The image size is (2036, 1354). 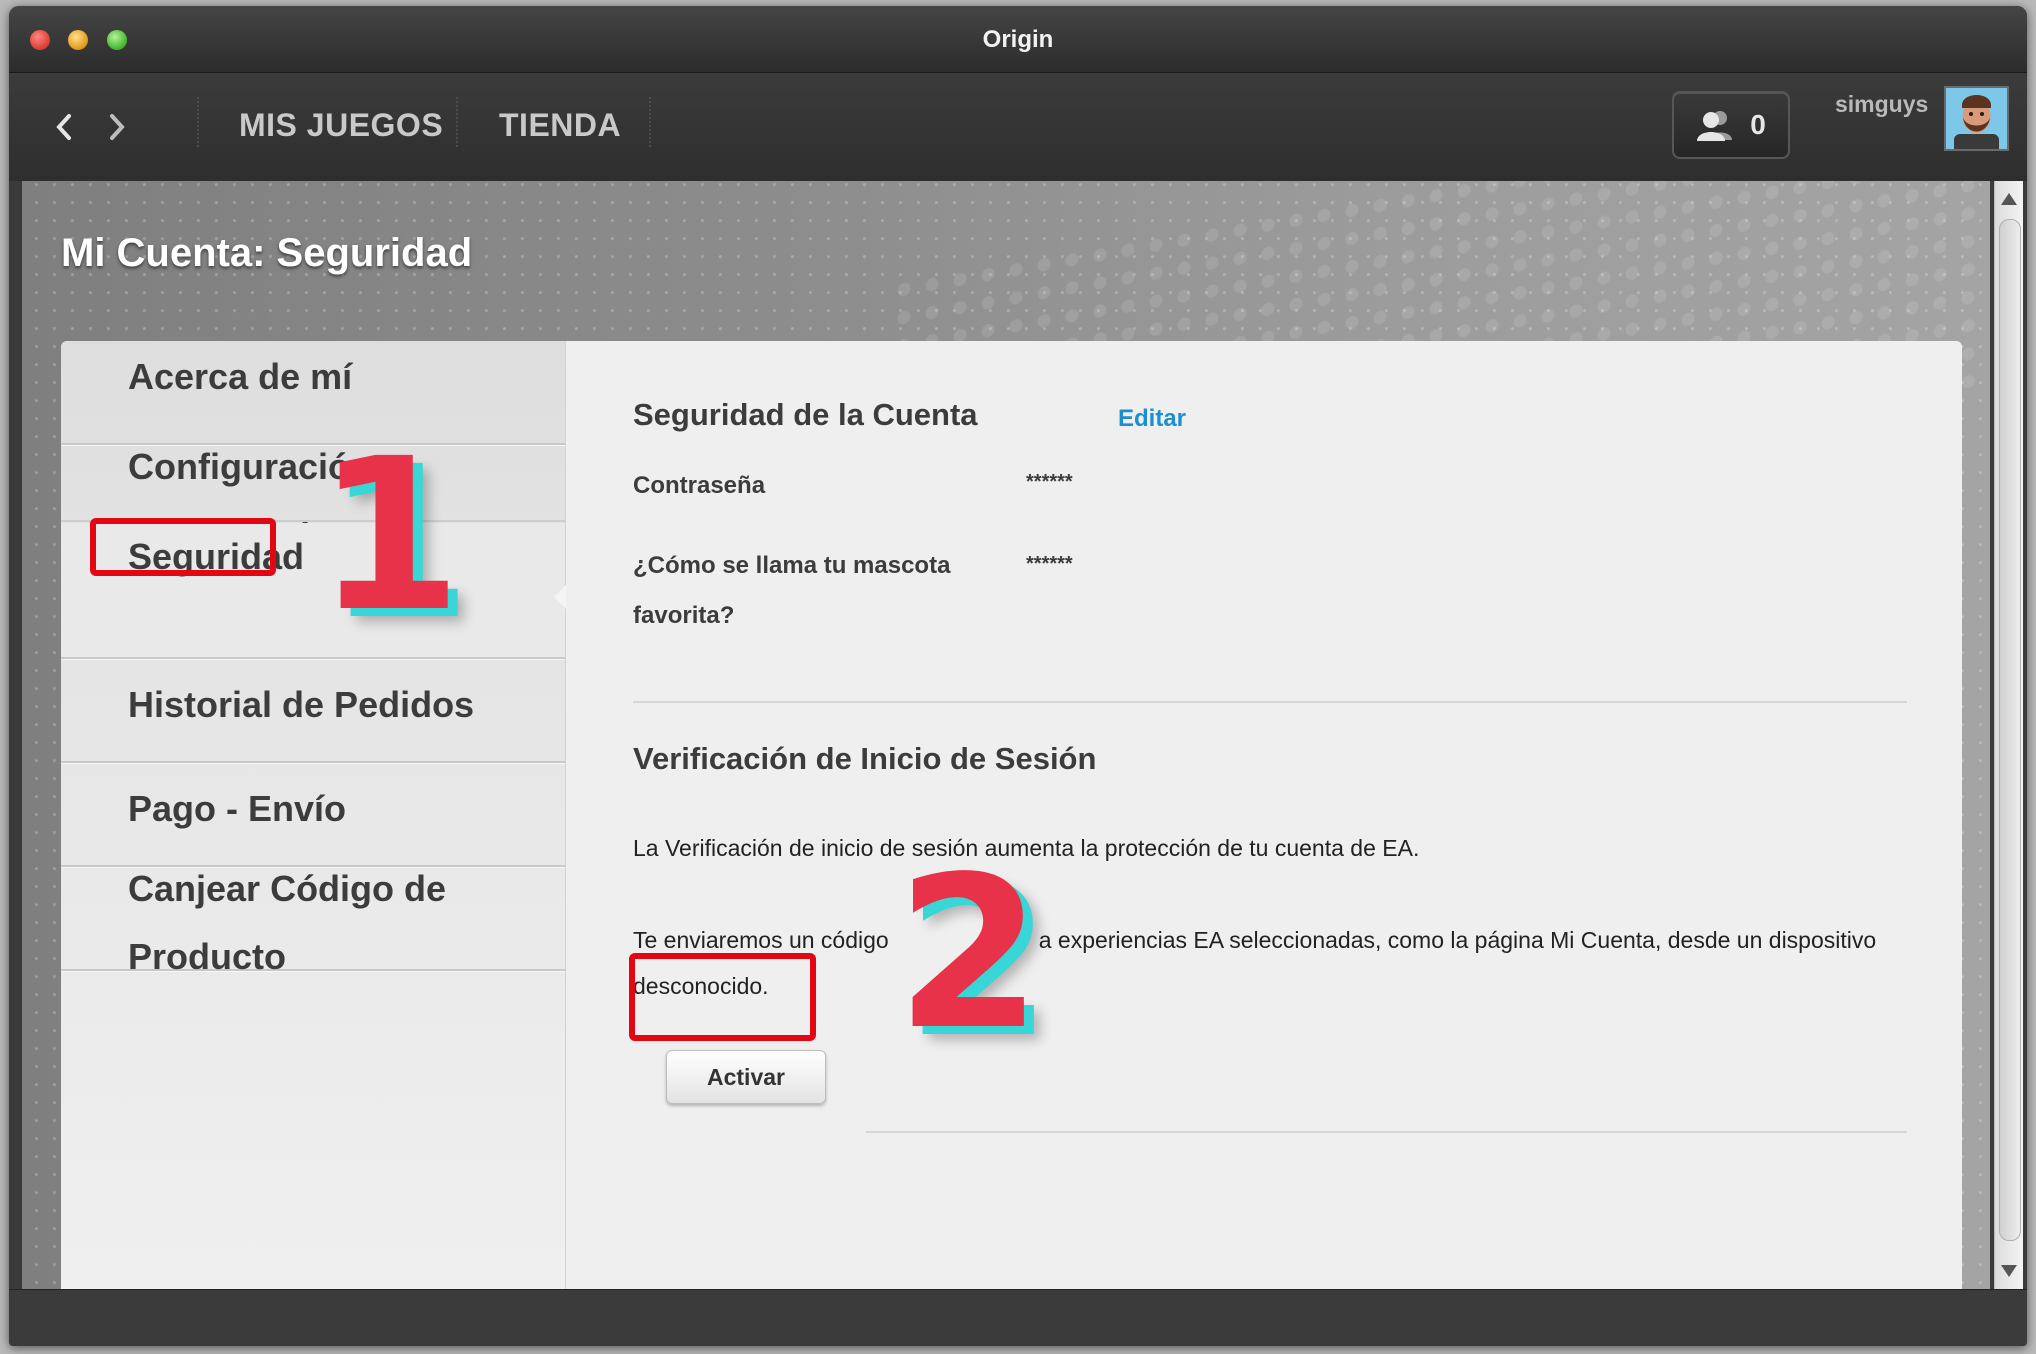 What do you see at coordinates (183, 547) in the screenshot?
I see `annotation-highlight-security` at bounding box center [183, 547].